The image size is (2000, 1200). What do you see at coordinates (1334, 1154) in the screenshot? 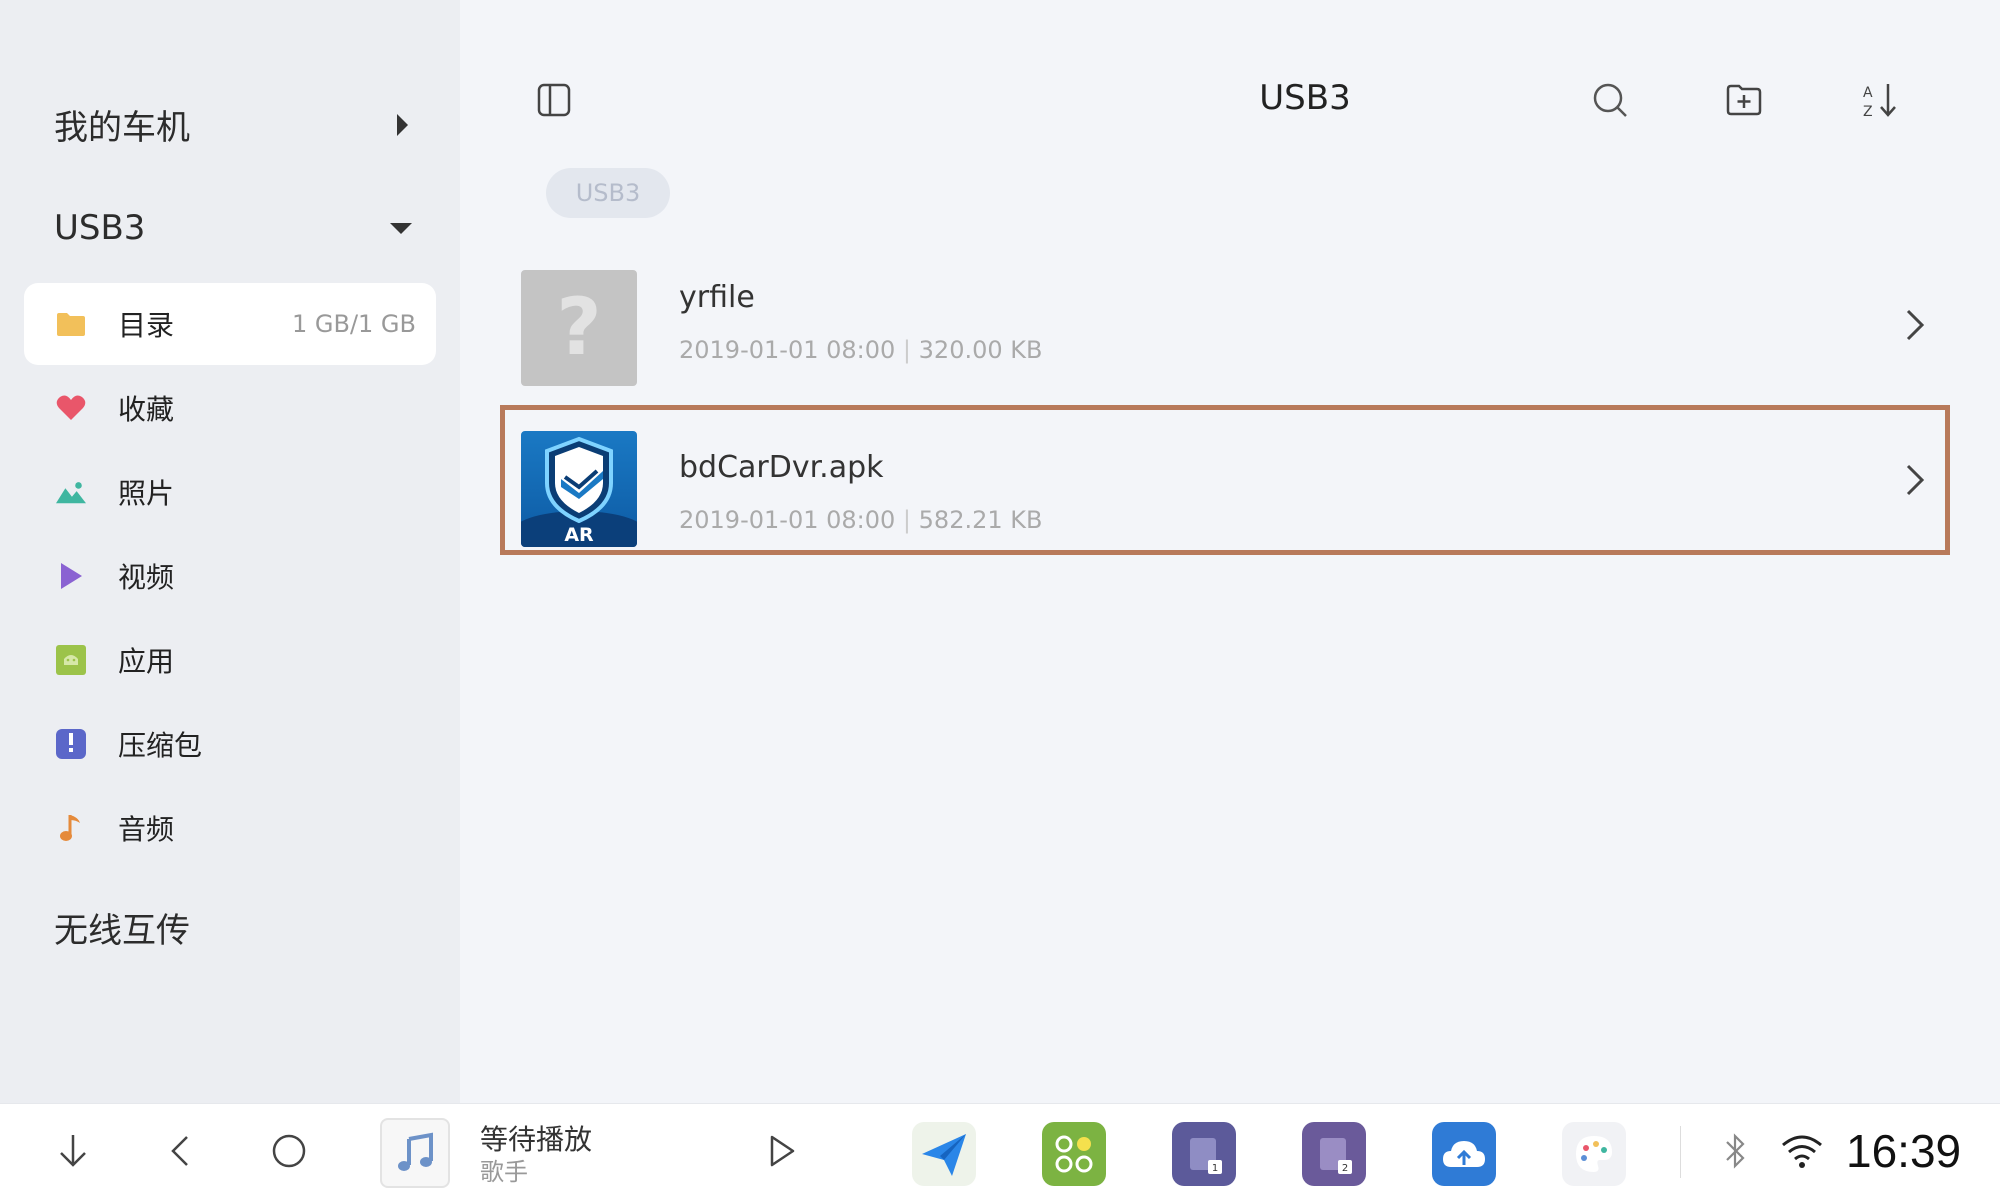
I see `split-screen-2-icon: 2` at bounding box center [1334, 1154].